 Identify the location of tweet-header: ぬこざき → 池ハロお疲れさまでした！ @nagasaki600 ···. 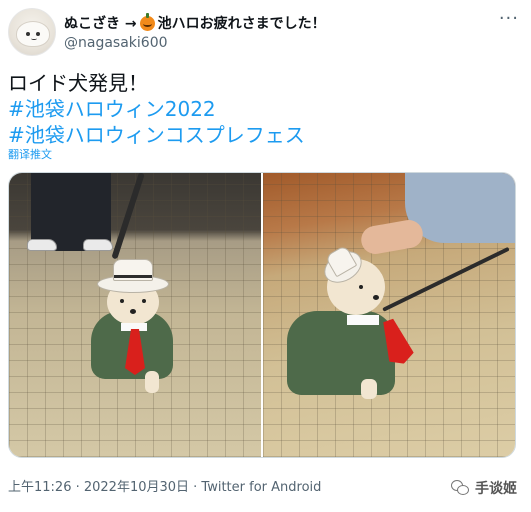
(265, 32).